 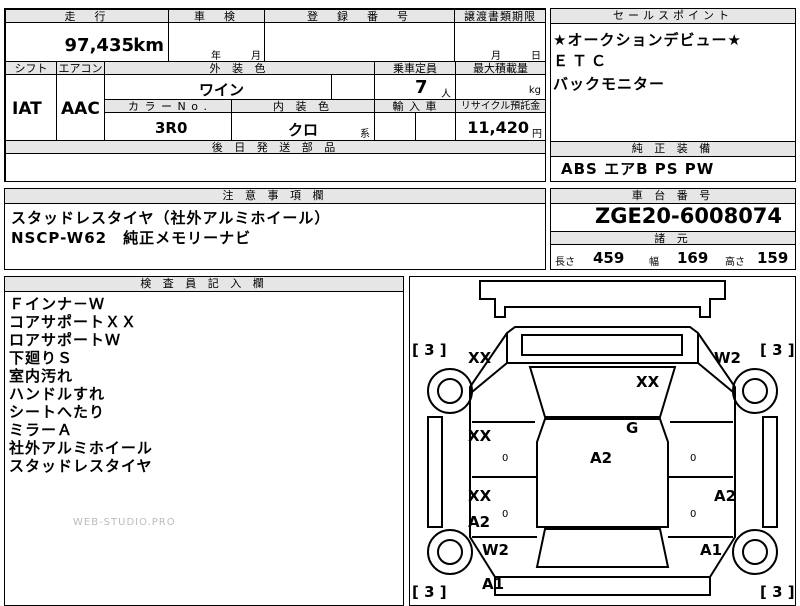 What do you see at coordinates (711, 550) in the screenshot?
I see `mark-rear-right-quarter: A1` at bounding box center [711, 550].